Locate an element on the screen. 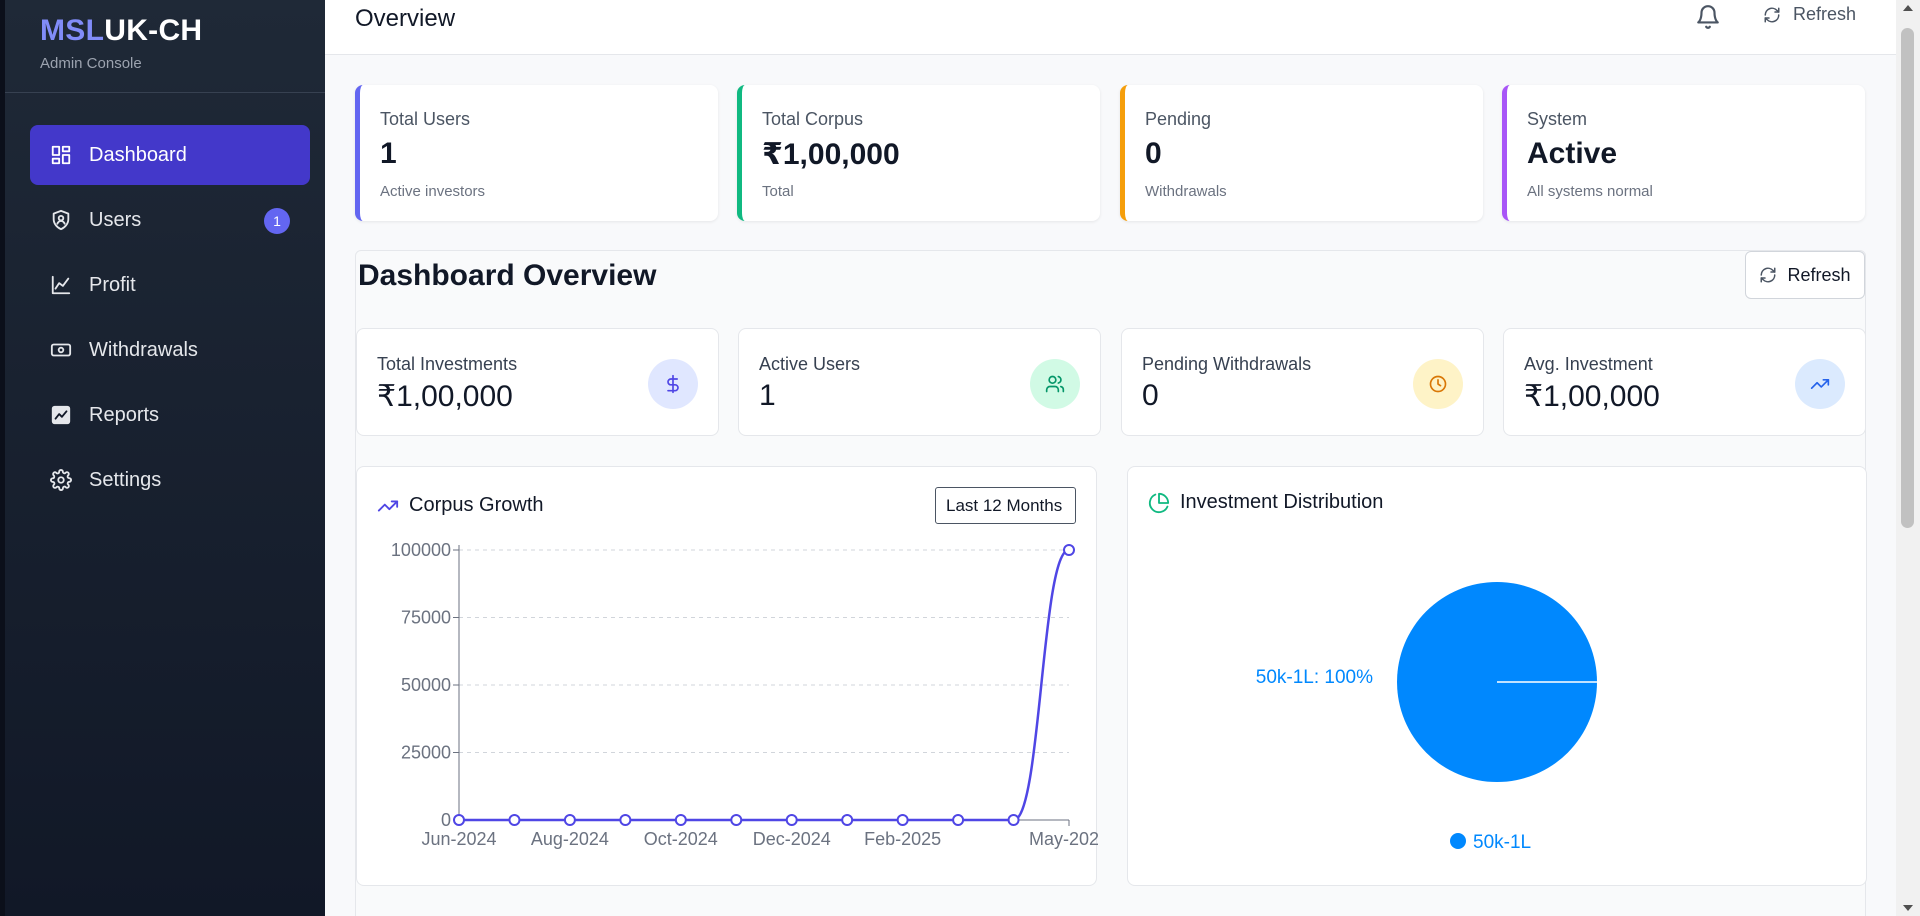 The image size is (1920, 916). stat-subtext: Active investors is located at coordinates (433, 191).